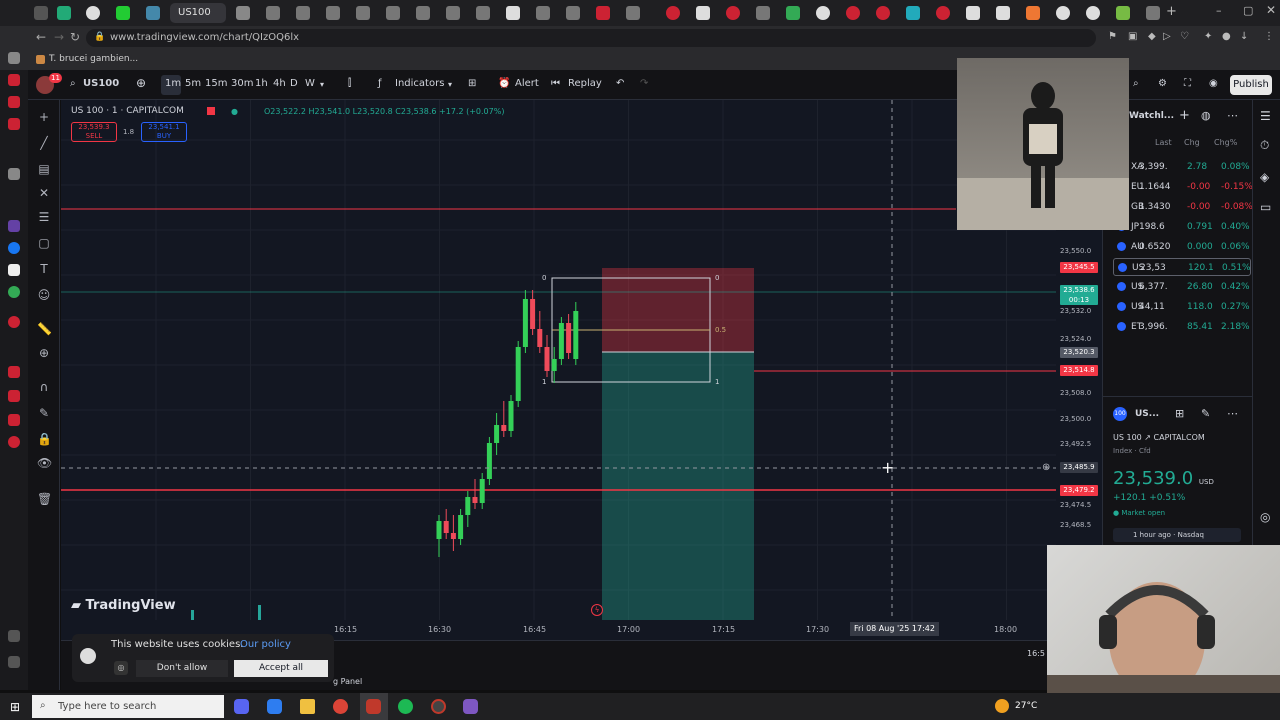 This screenshot has width=1280, height=720. I want to click on interval-15m: 15m, so click(216, 83).